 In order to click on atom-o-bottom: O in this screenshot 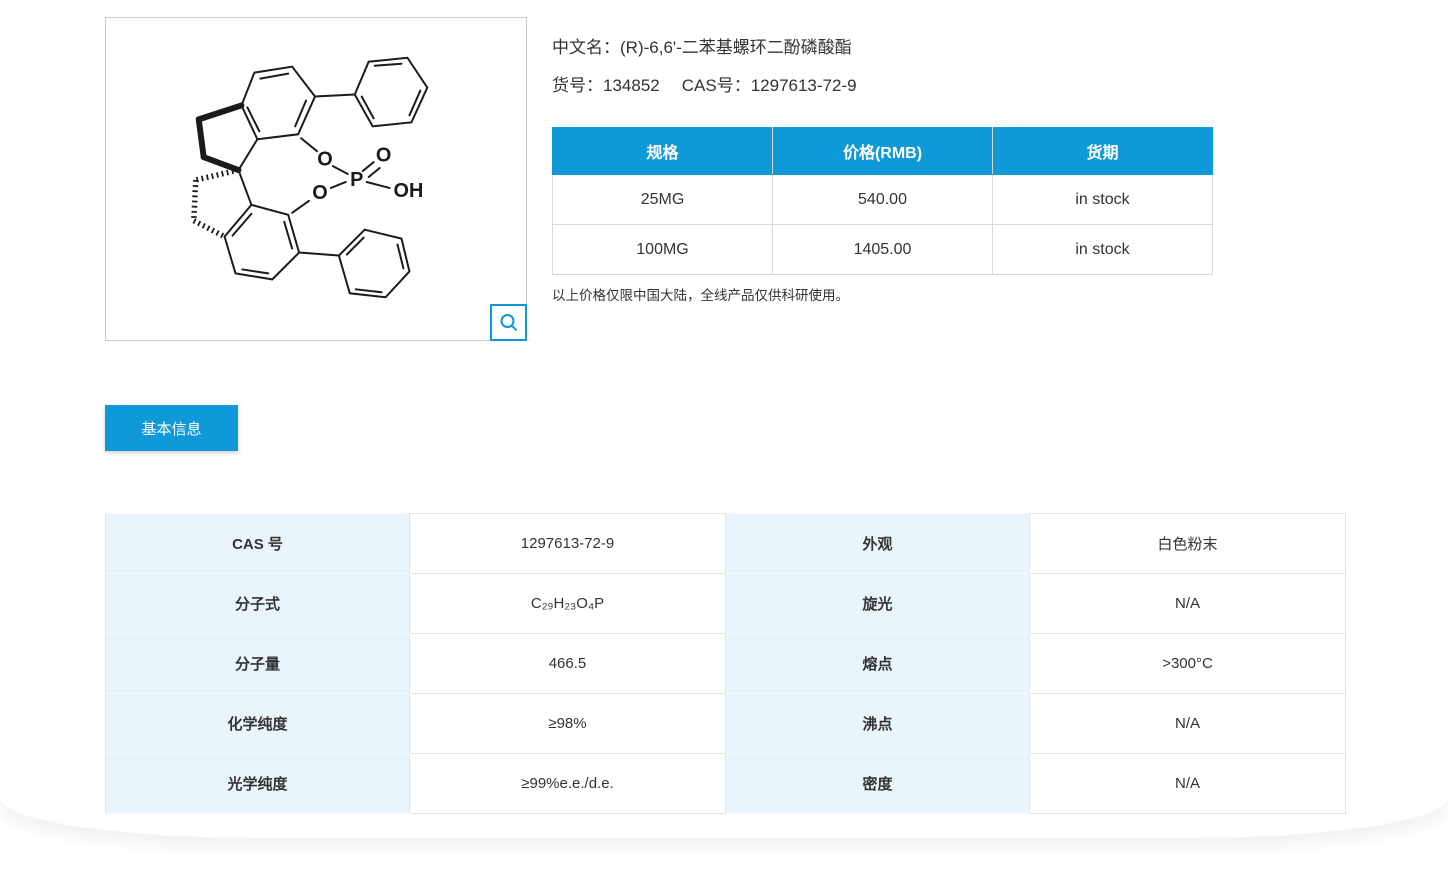, I will do `click(319, 193)`.